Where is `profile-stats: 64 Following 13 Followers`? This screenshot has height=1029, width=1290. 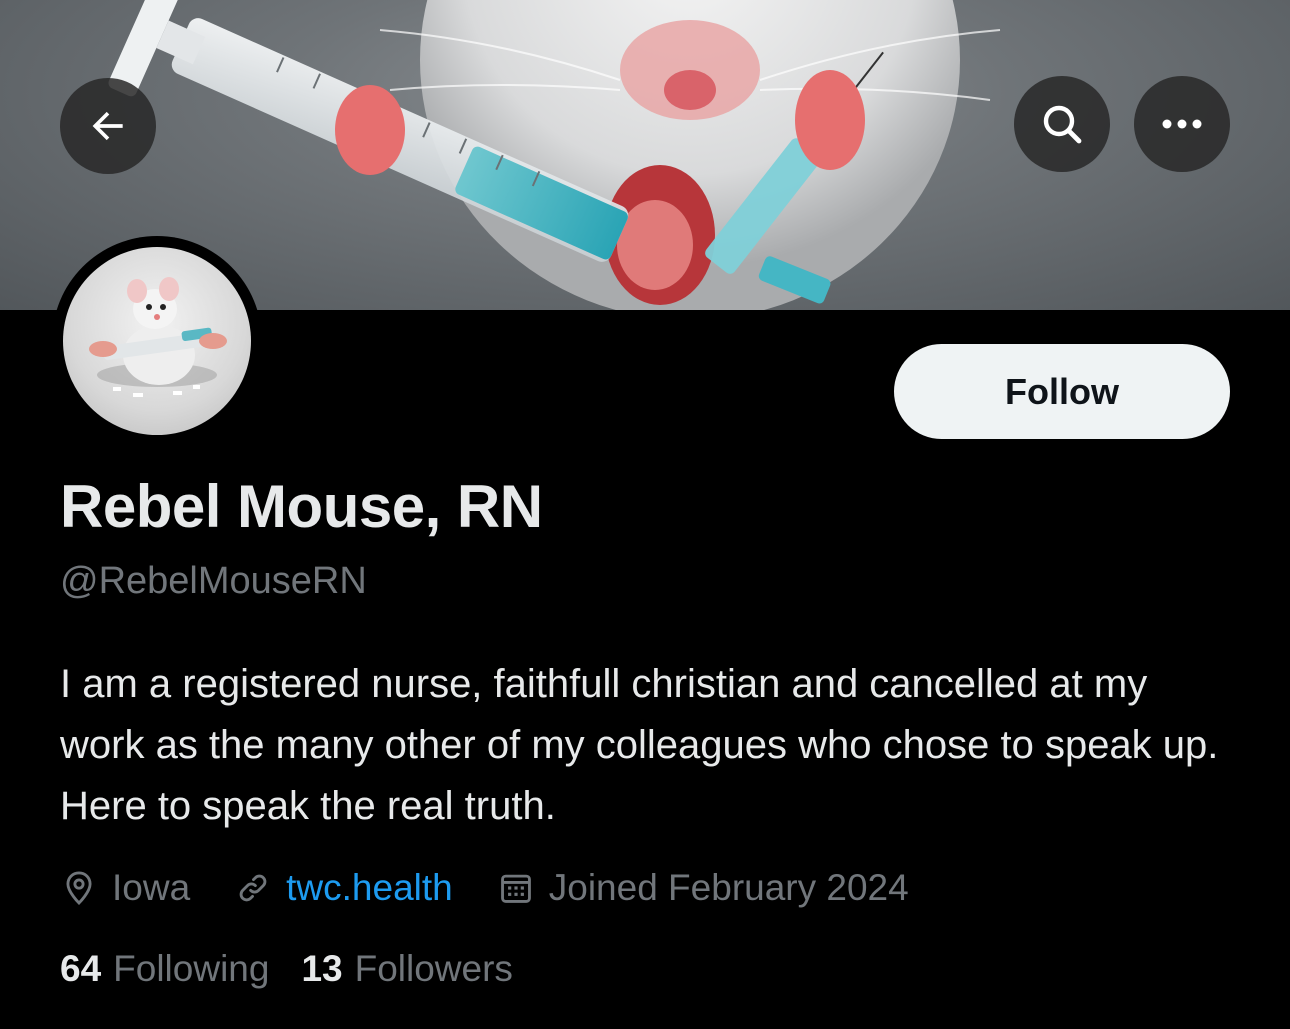 profile-stats: 64 Following 13 Followers is located at coordinates (302, 969).